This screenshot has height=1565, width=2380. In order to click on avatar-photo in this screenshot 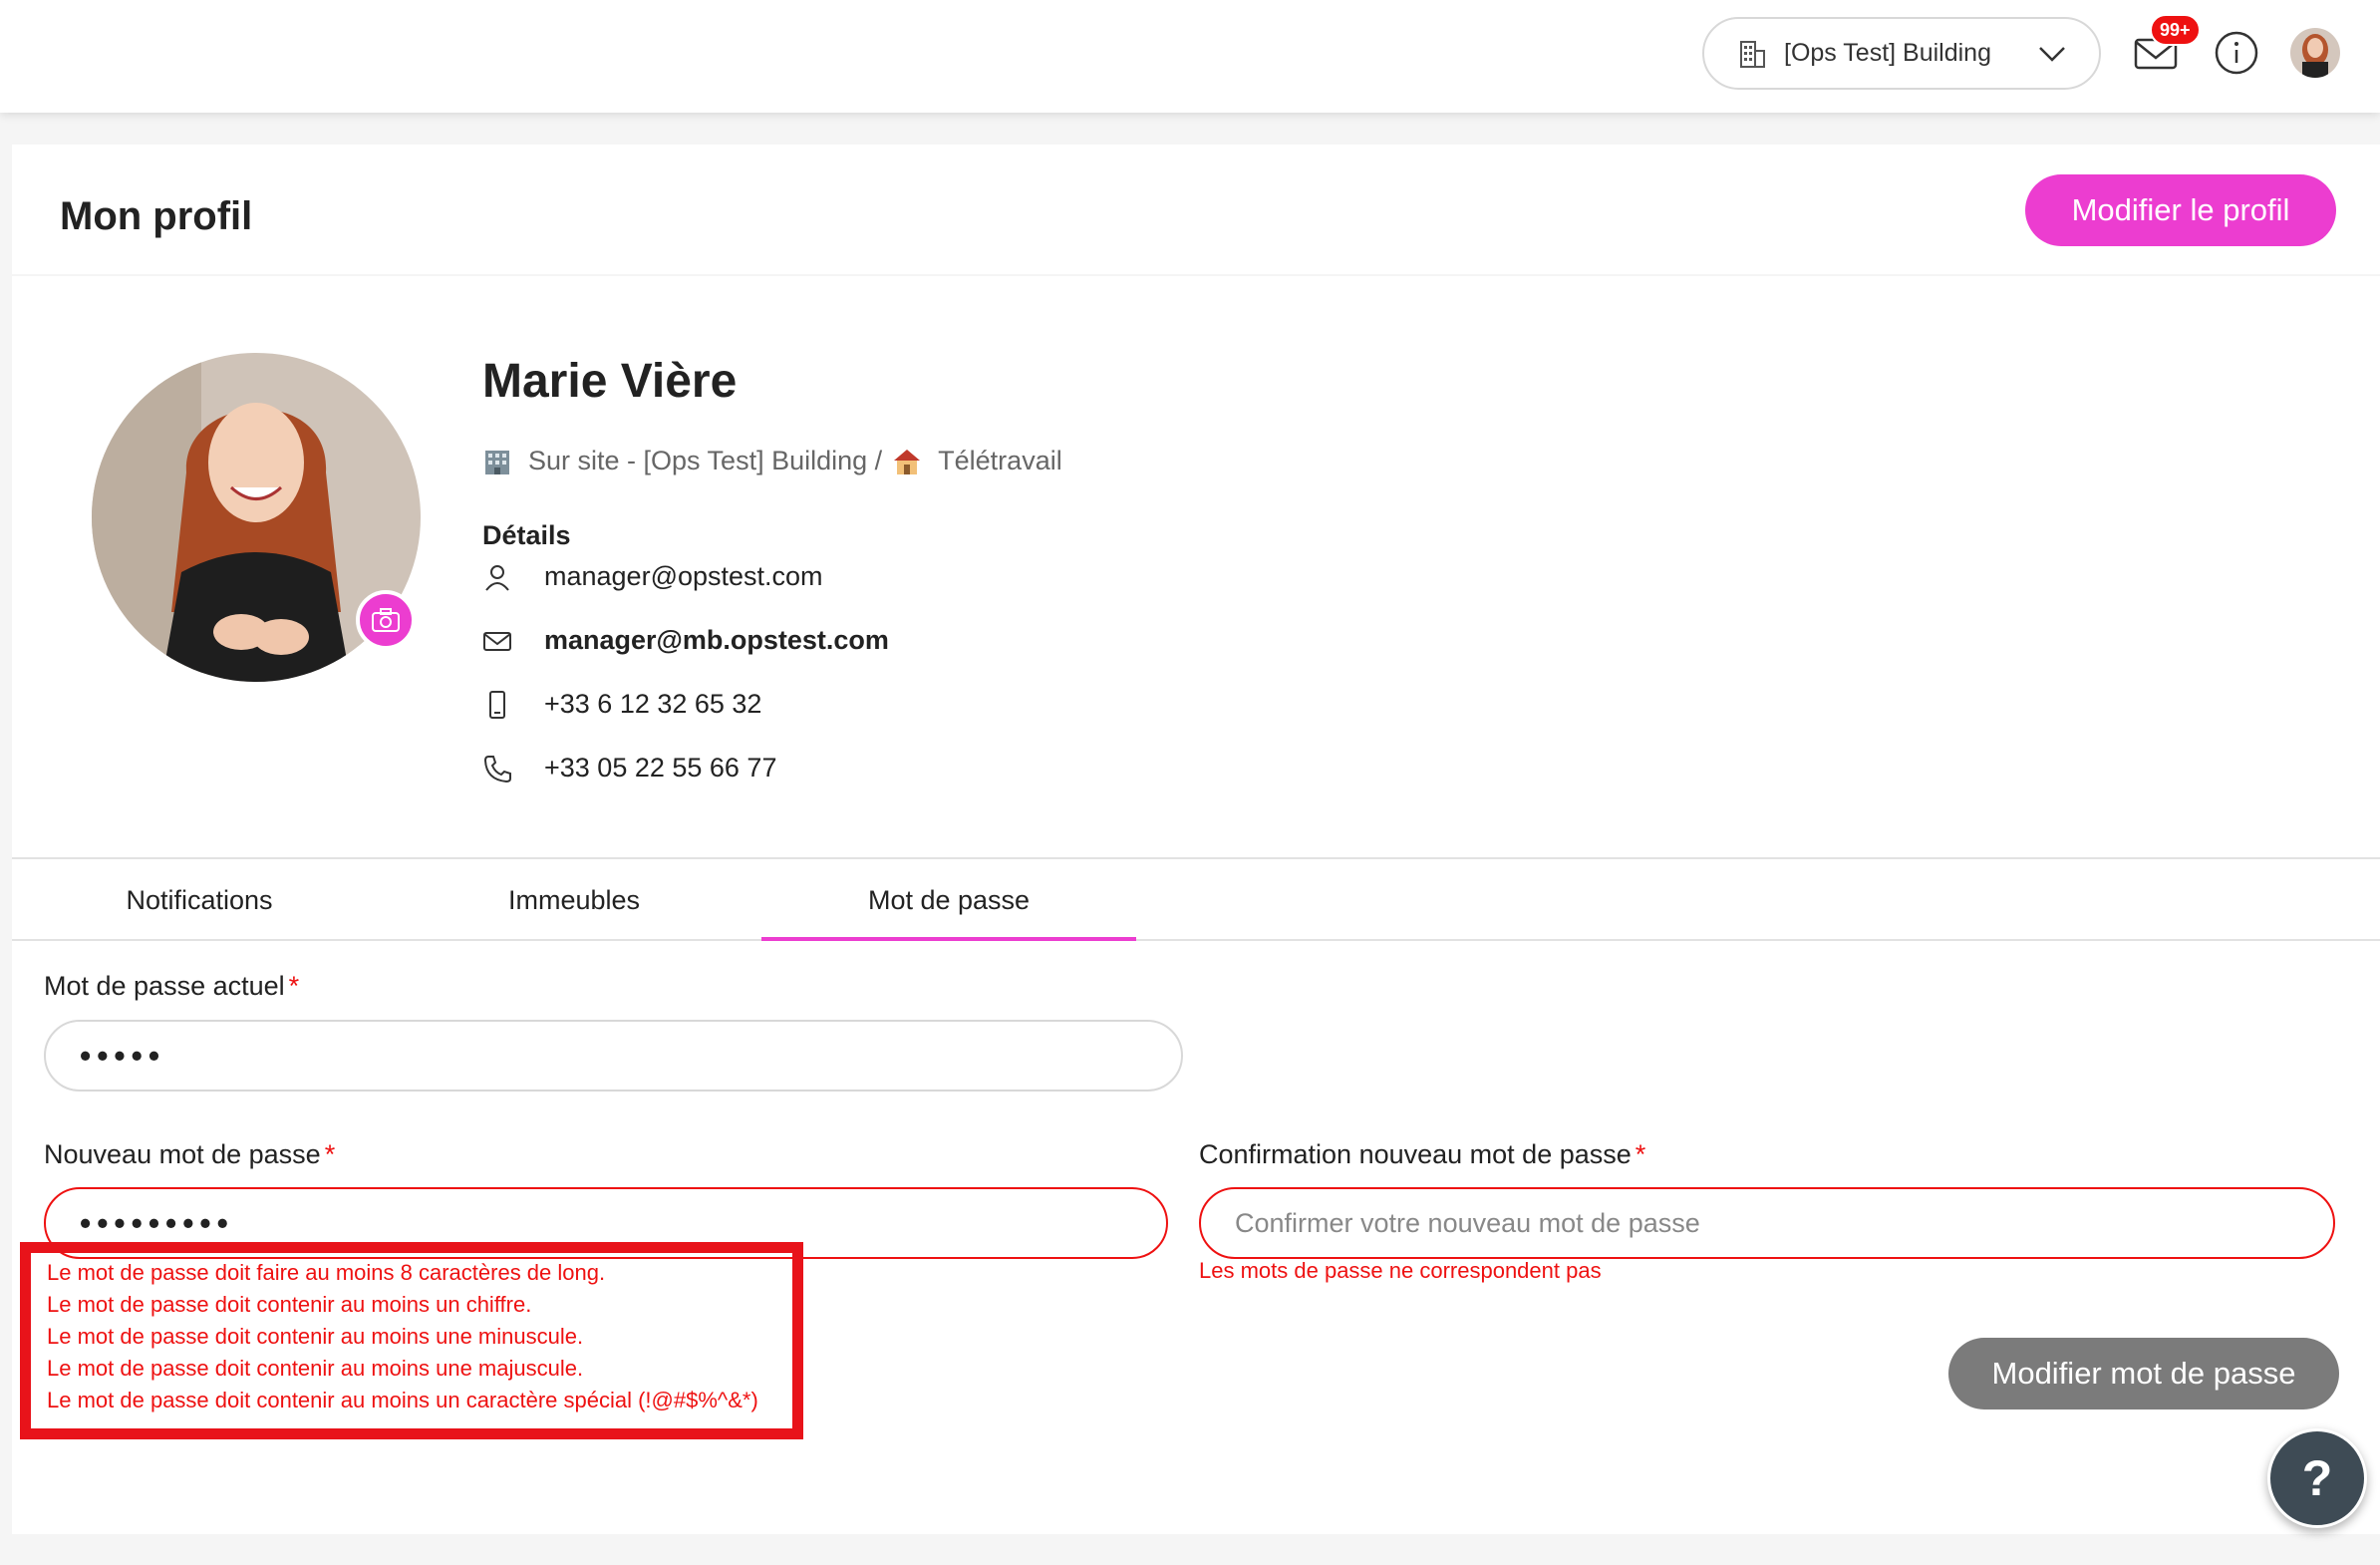, I will do `click(2315, 53)`.